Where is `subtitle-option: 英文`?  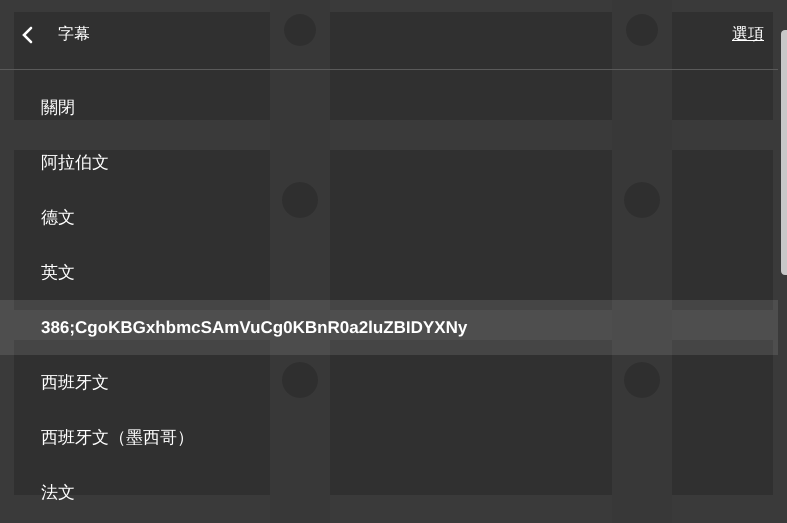 subtitle-option: 英文 is located at coordinates (389, 272).